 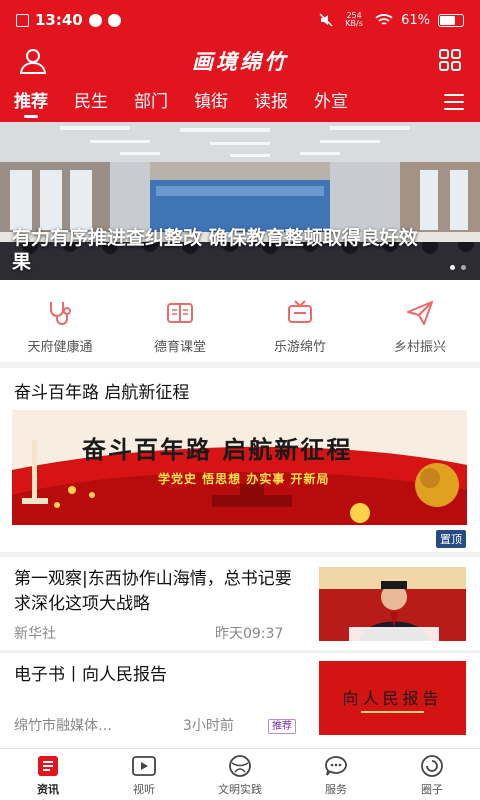 I want to click on news-source: 新华社, so click(x=35, y=634).